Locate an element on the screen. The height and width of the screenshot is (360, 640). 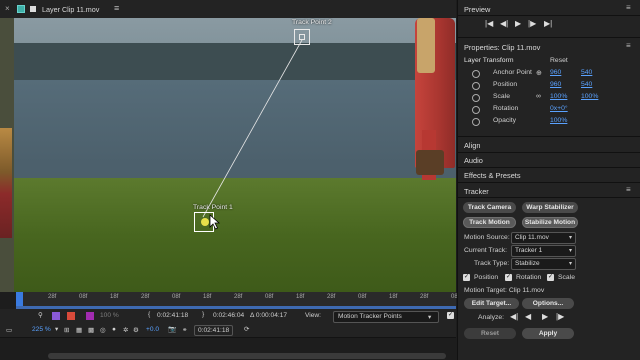
color-swatch-purple is located at coordinates (56, 316).